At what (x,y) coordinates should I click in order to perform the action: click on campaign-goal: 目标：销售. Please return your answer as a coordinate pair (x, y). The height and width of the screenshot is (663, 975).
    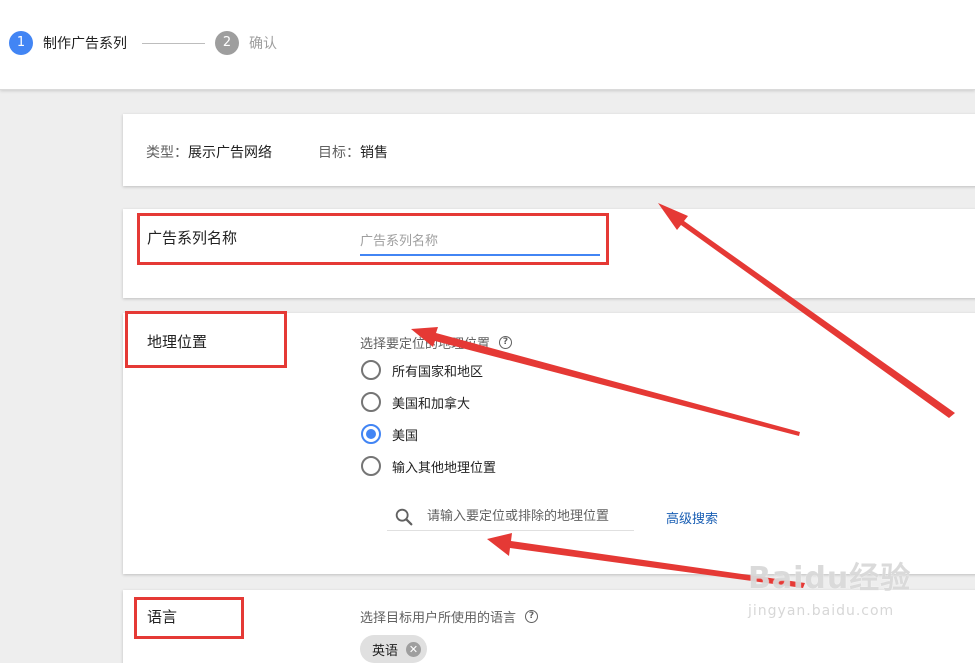
    Looking at the image, I should click on (353, 152).